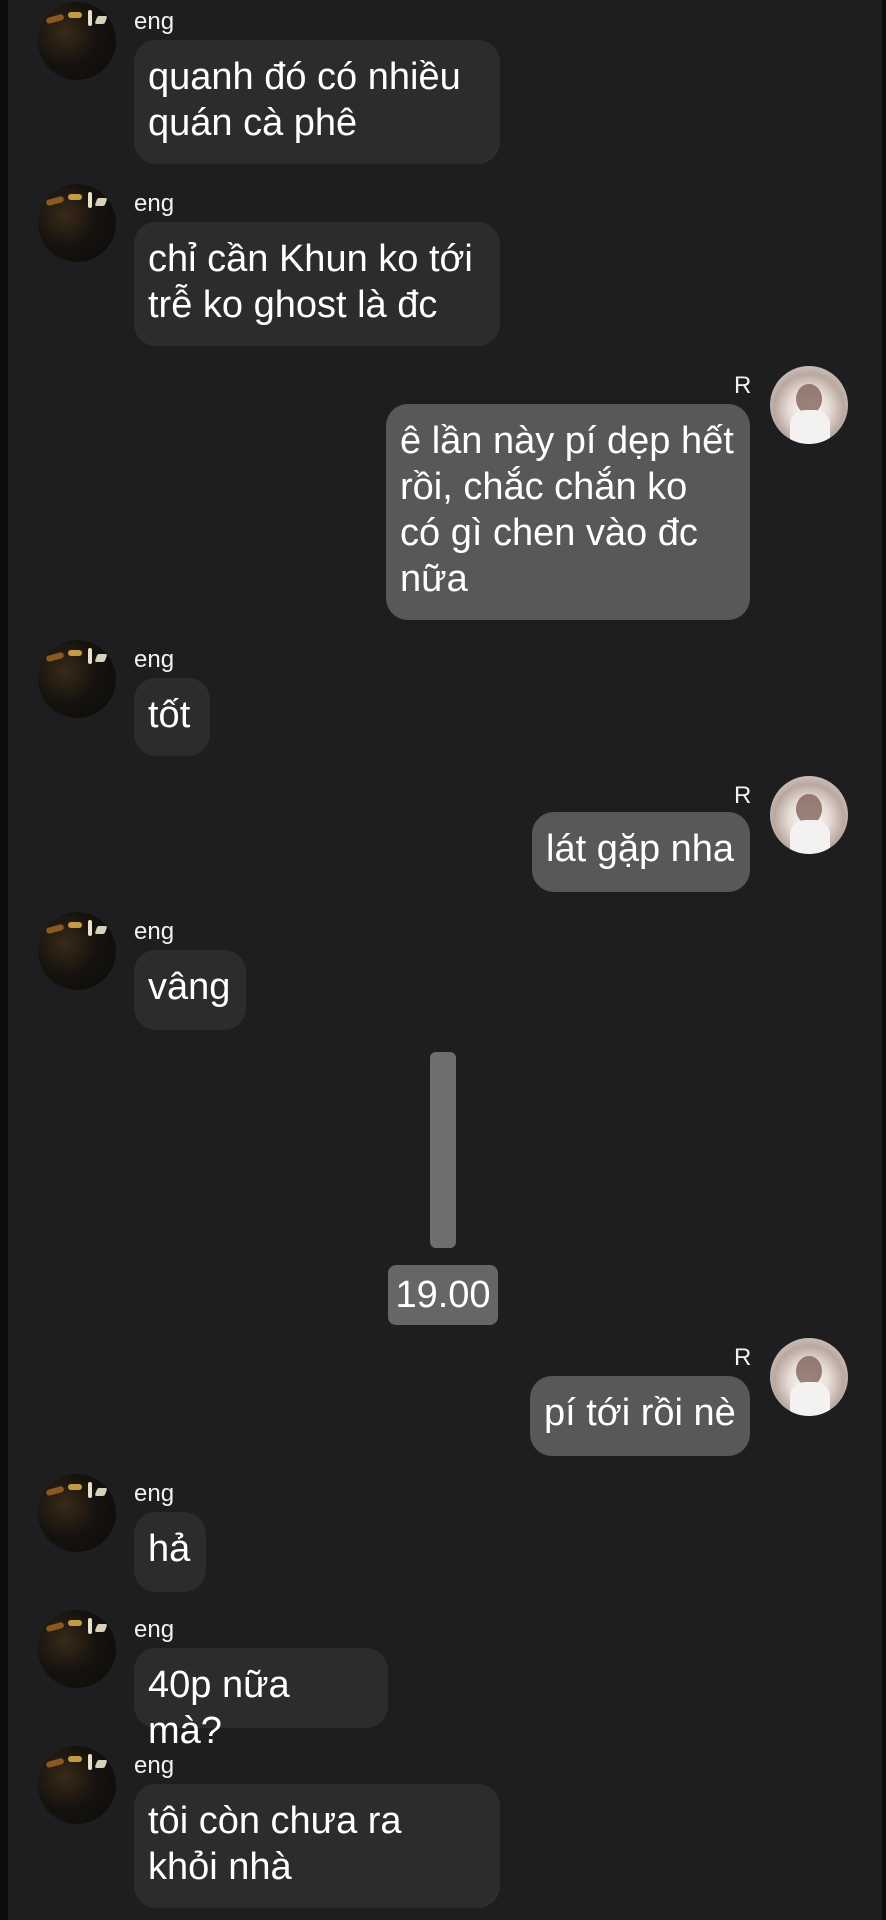  I want to click on time-divider: 19.00, so click(443, 1295).